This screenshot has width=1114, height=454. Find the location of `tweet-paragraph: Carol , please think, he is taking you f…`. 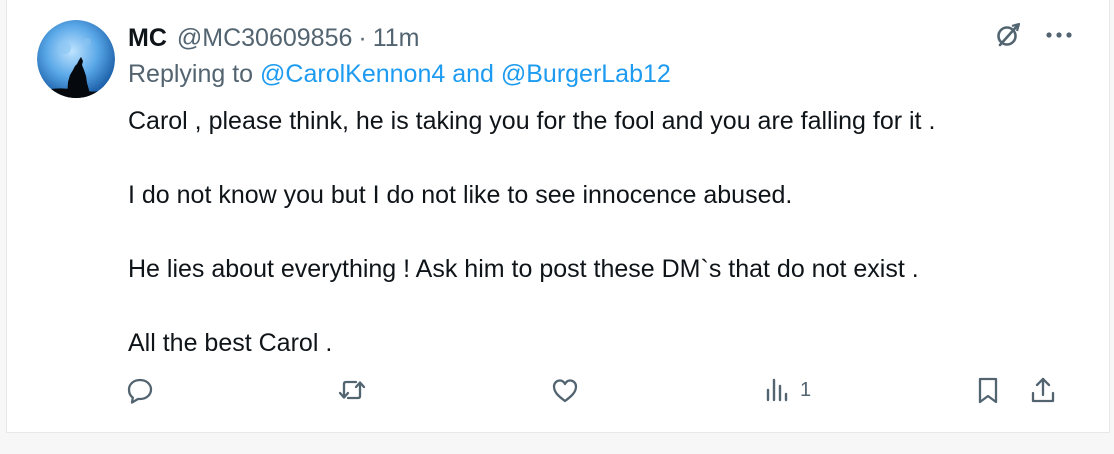

tweet-paragraph: Carol , please think, he is taking you f… is located at coordinates (532, 121).